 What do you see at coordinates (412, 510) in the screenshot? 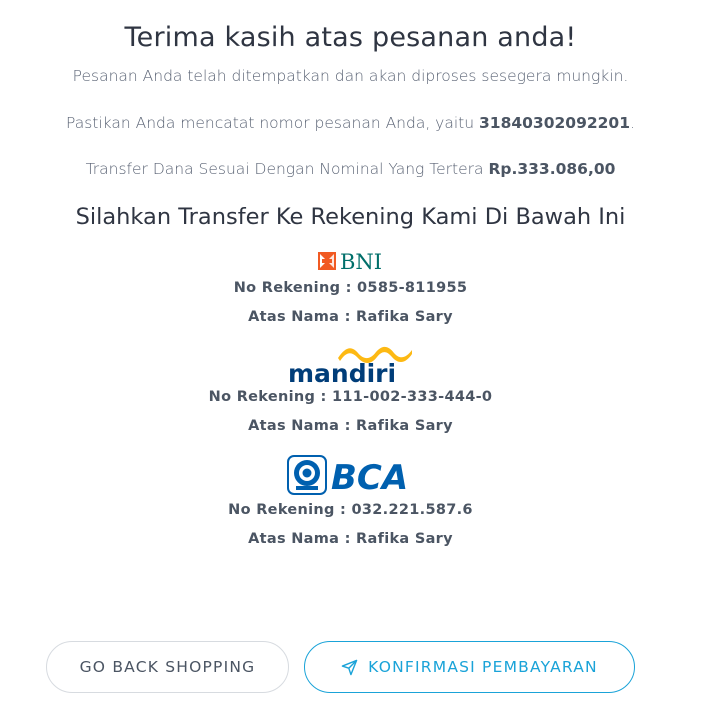
I see `bca-account-number: 032.221.587.6` at bounding box center [412, 510].